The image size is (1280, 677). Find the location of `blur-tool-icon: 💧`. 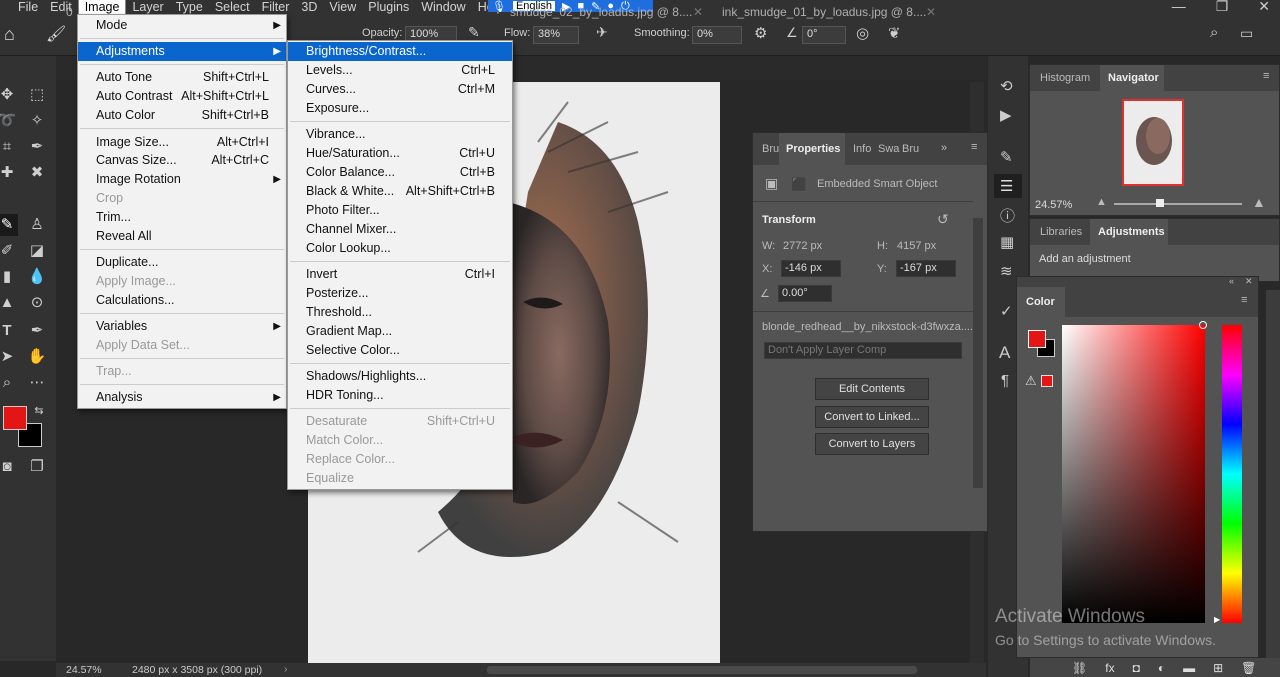

blur-tool-icon: 💧 is located at coordinates (37, 277).